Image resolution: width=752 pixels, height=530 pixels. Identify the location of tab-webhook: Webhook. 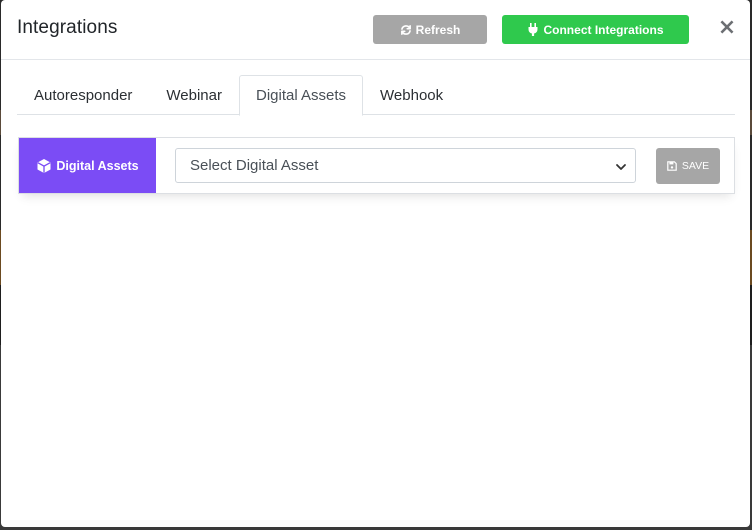
(411, 95).